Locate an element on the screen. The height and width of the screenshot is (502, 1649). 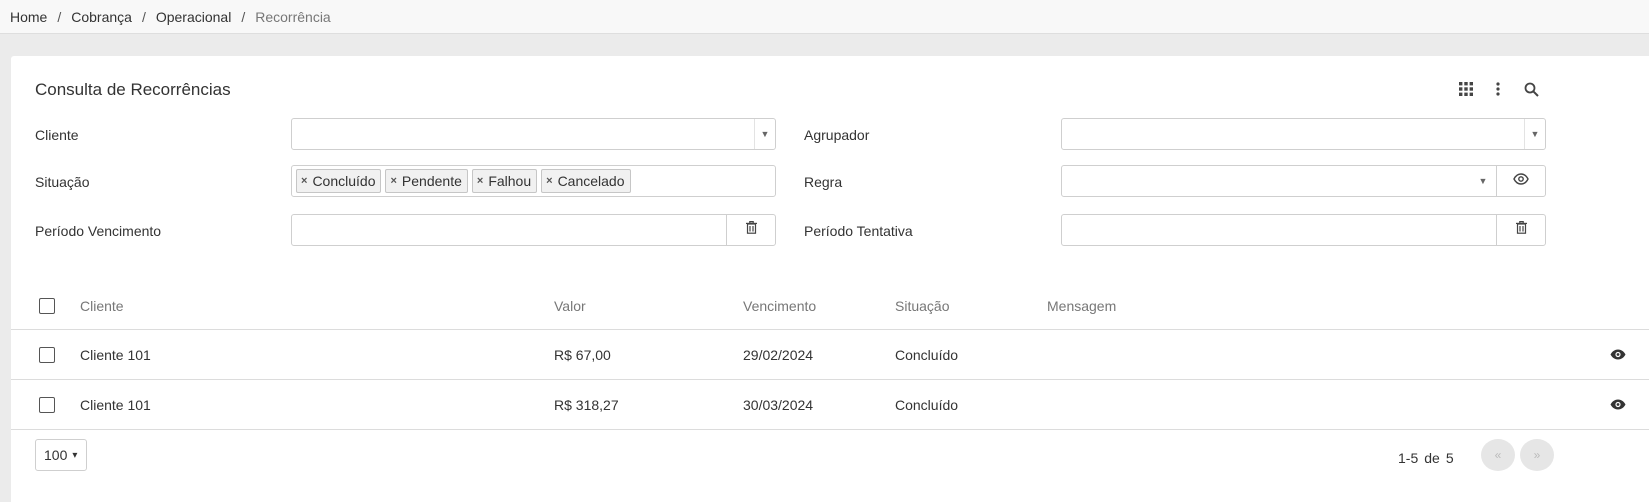
prev-page-button: « is located at coordinates (1498, 455).